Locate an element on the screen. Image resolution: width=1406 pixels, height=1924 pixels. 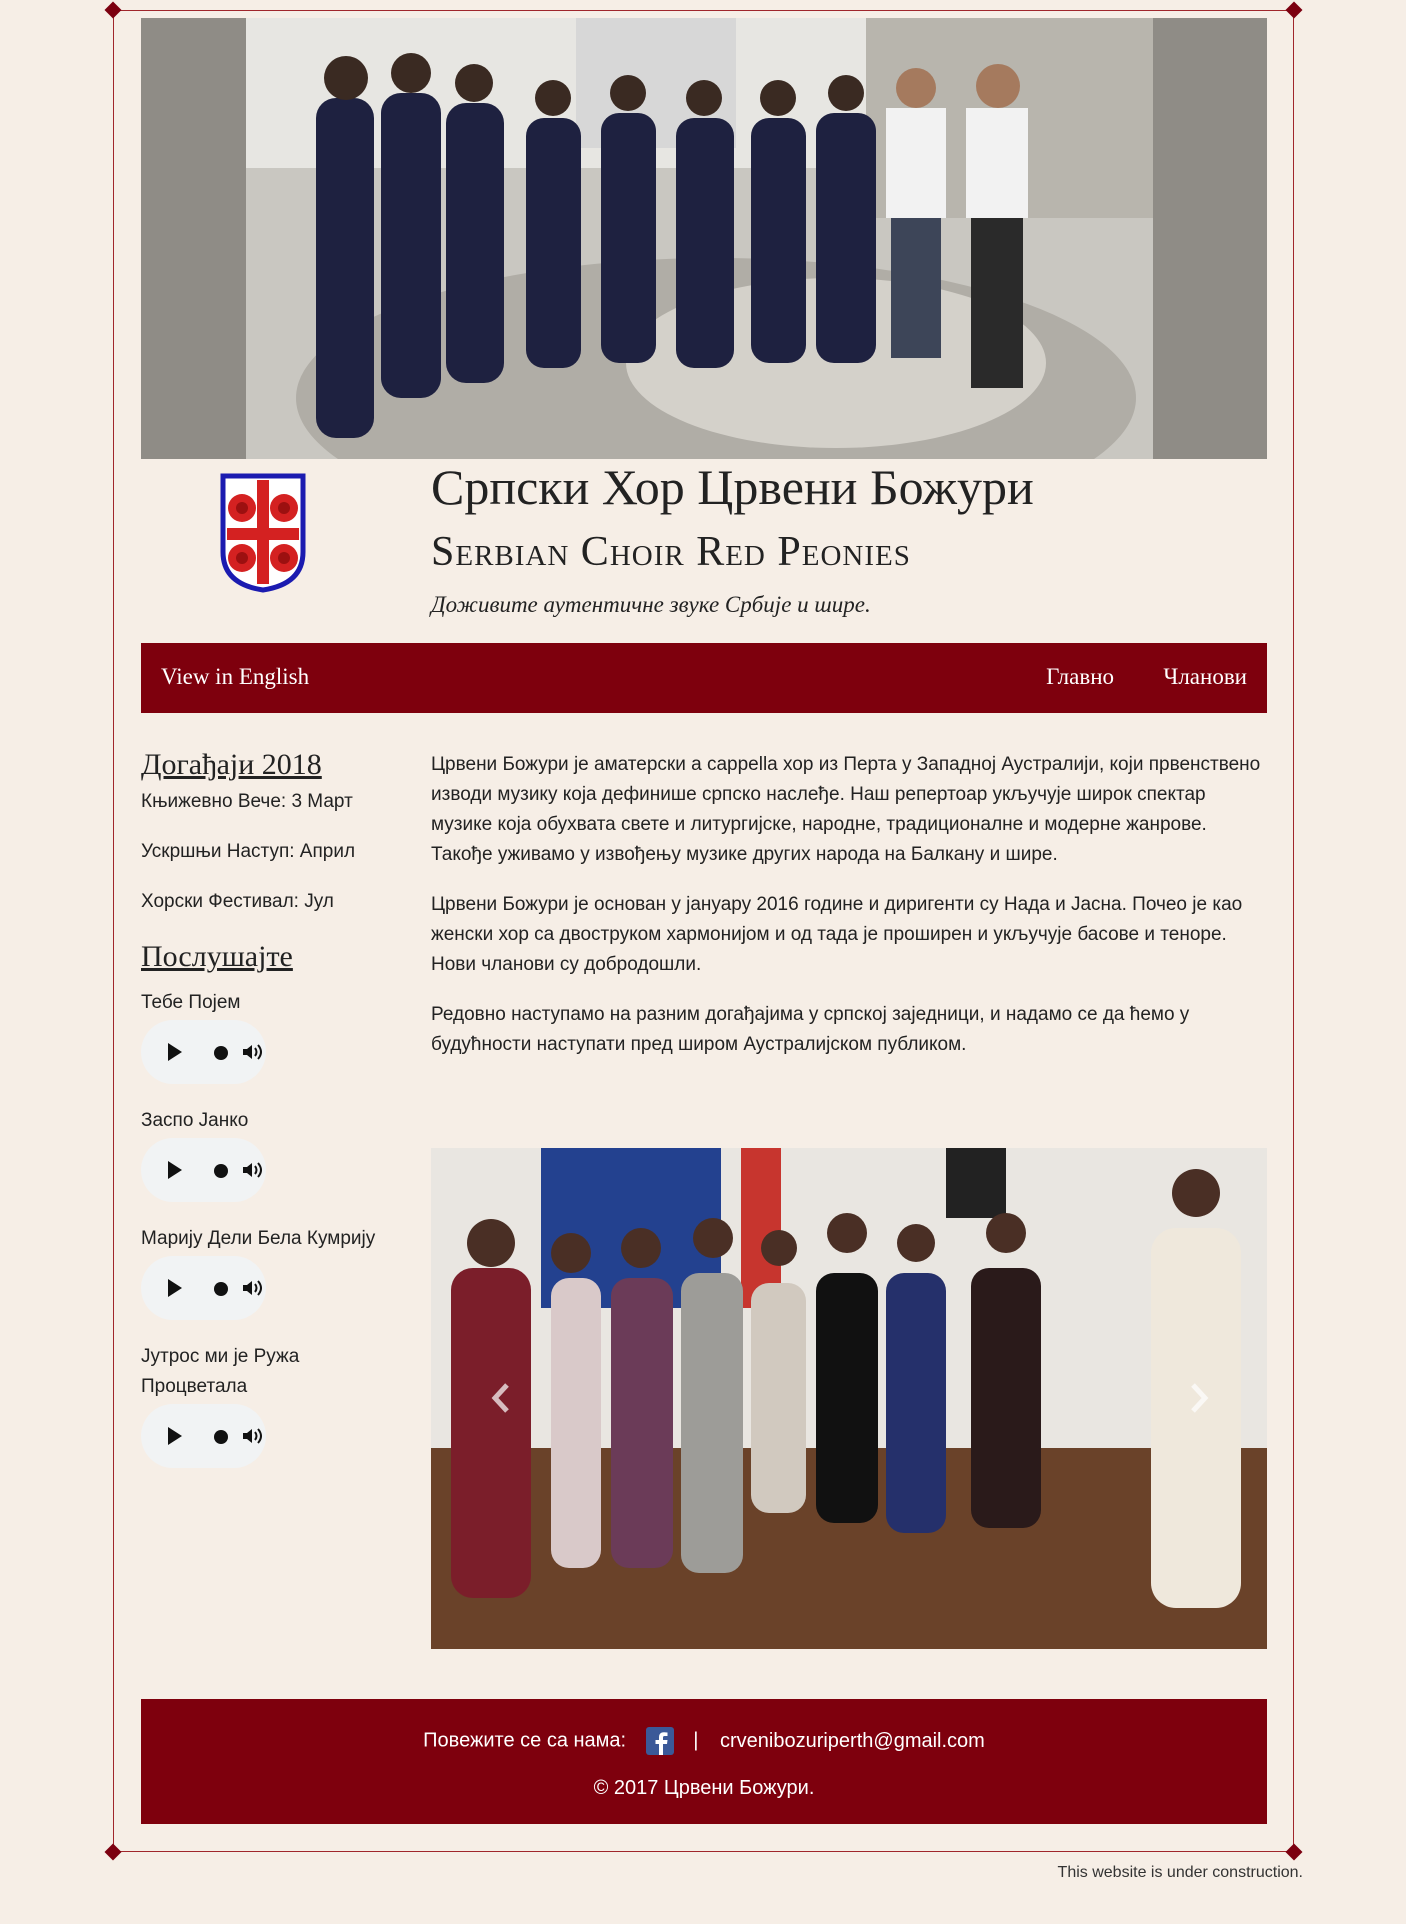
chevron-right-icon is located at coordinates (1199, 1398).